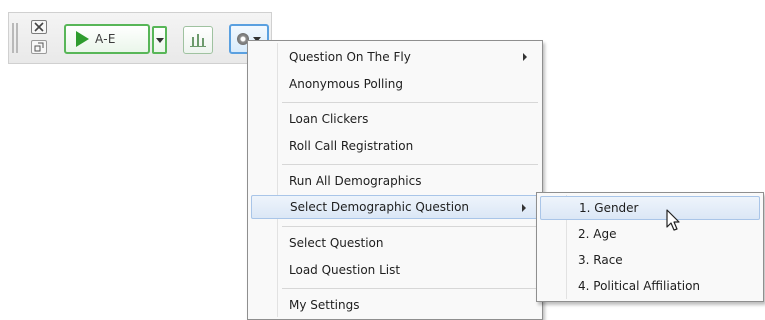 This screenshot has width=765, height=320. I want to click on submenu-item-label: 3. Race, so click(600, 260).